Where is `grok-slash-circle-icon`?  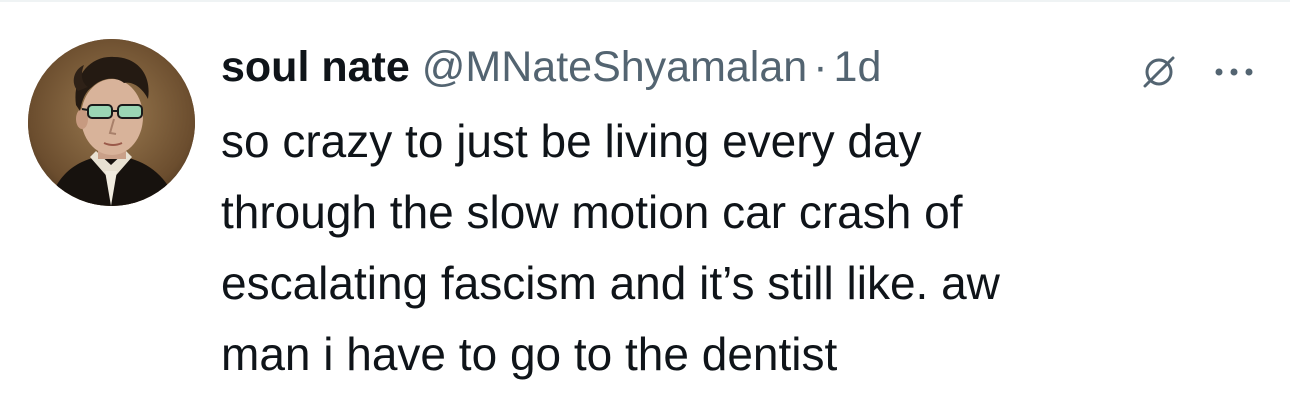
grok-slash-circle-icon is located at coordinates (1159, 72).